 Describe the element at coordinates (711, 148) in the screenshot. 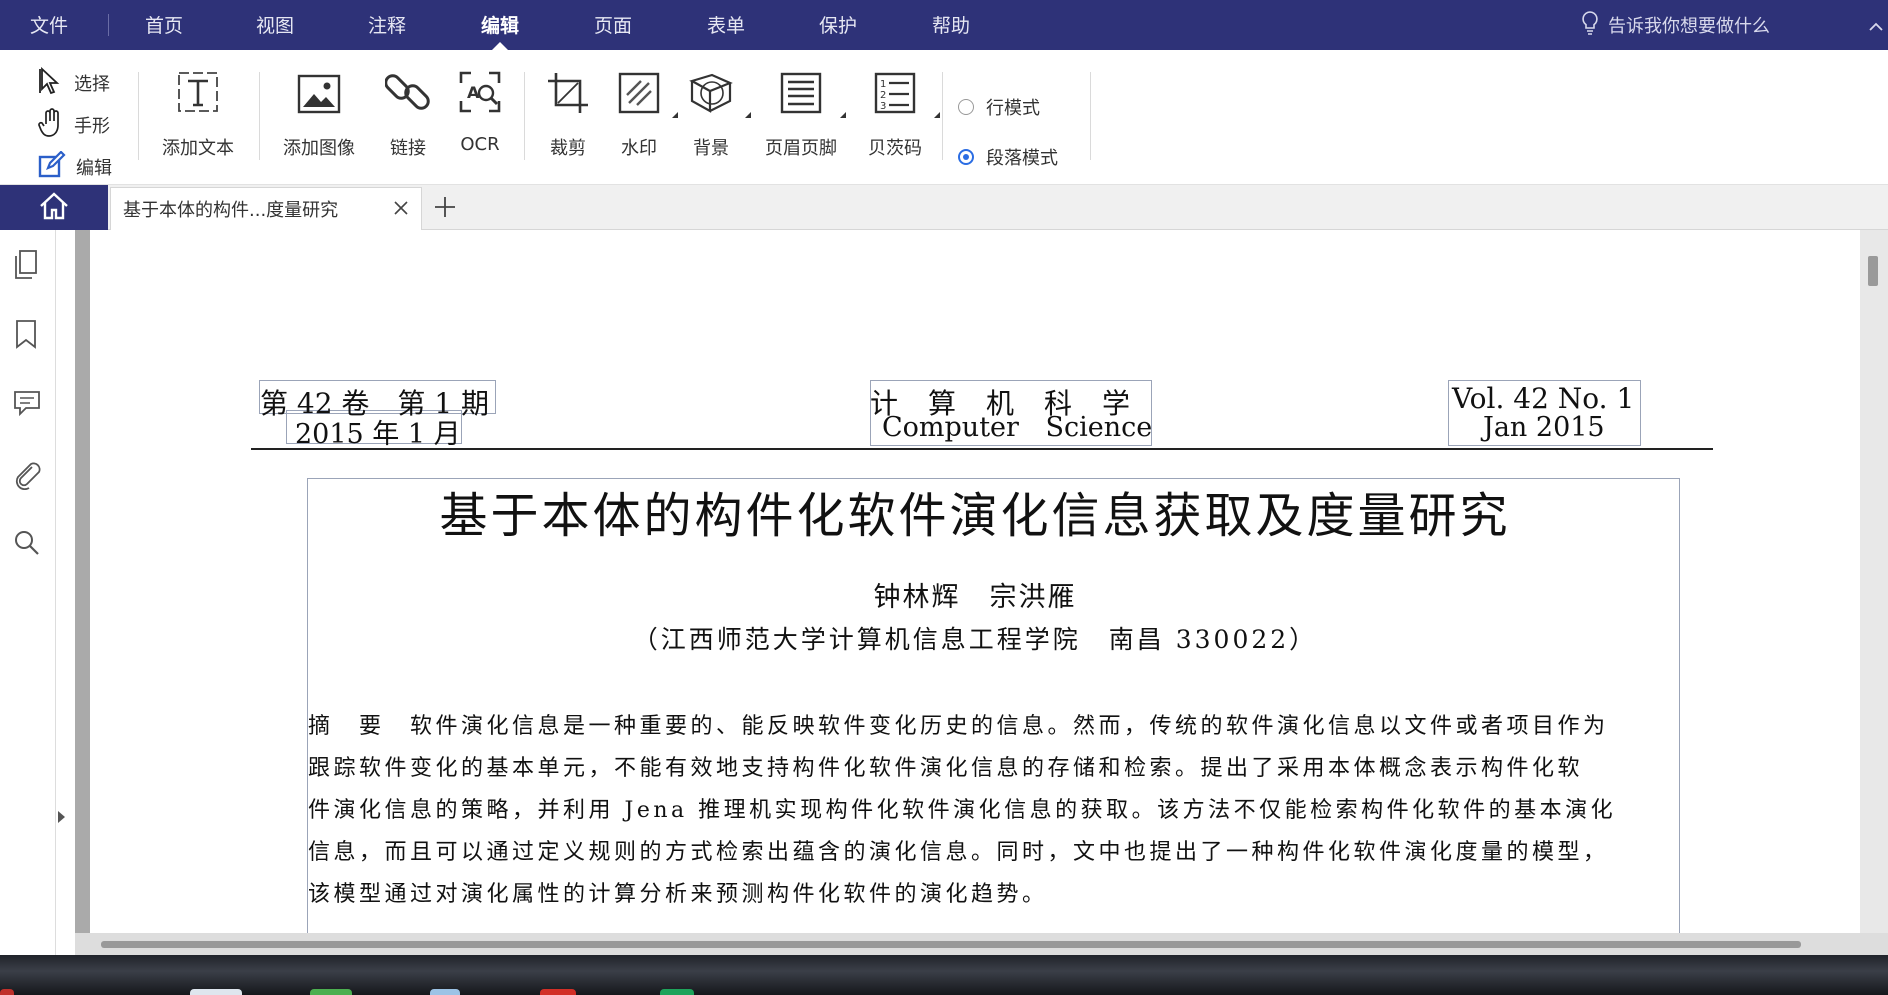

I see `background-label: 背景` at that location.